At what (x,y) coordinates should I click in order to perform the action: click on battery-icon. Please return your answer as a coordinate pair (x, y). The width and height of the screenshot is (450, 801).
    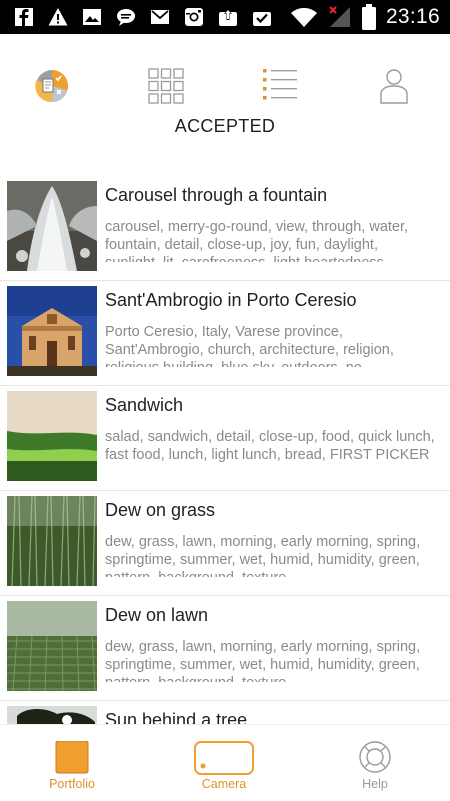
    Looking at the image, I should click on (368, 17).